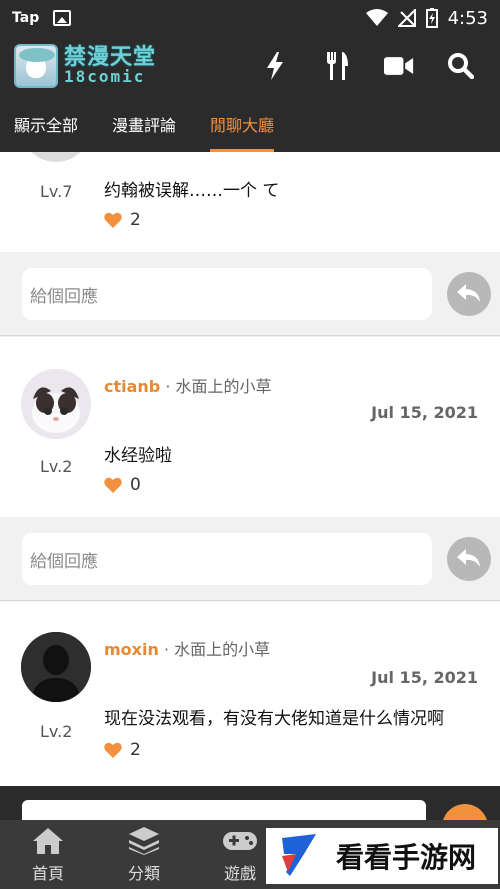  I want to click on default-user-icon, so click(56, 667).